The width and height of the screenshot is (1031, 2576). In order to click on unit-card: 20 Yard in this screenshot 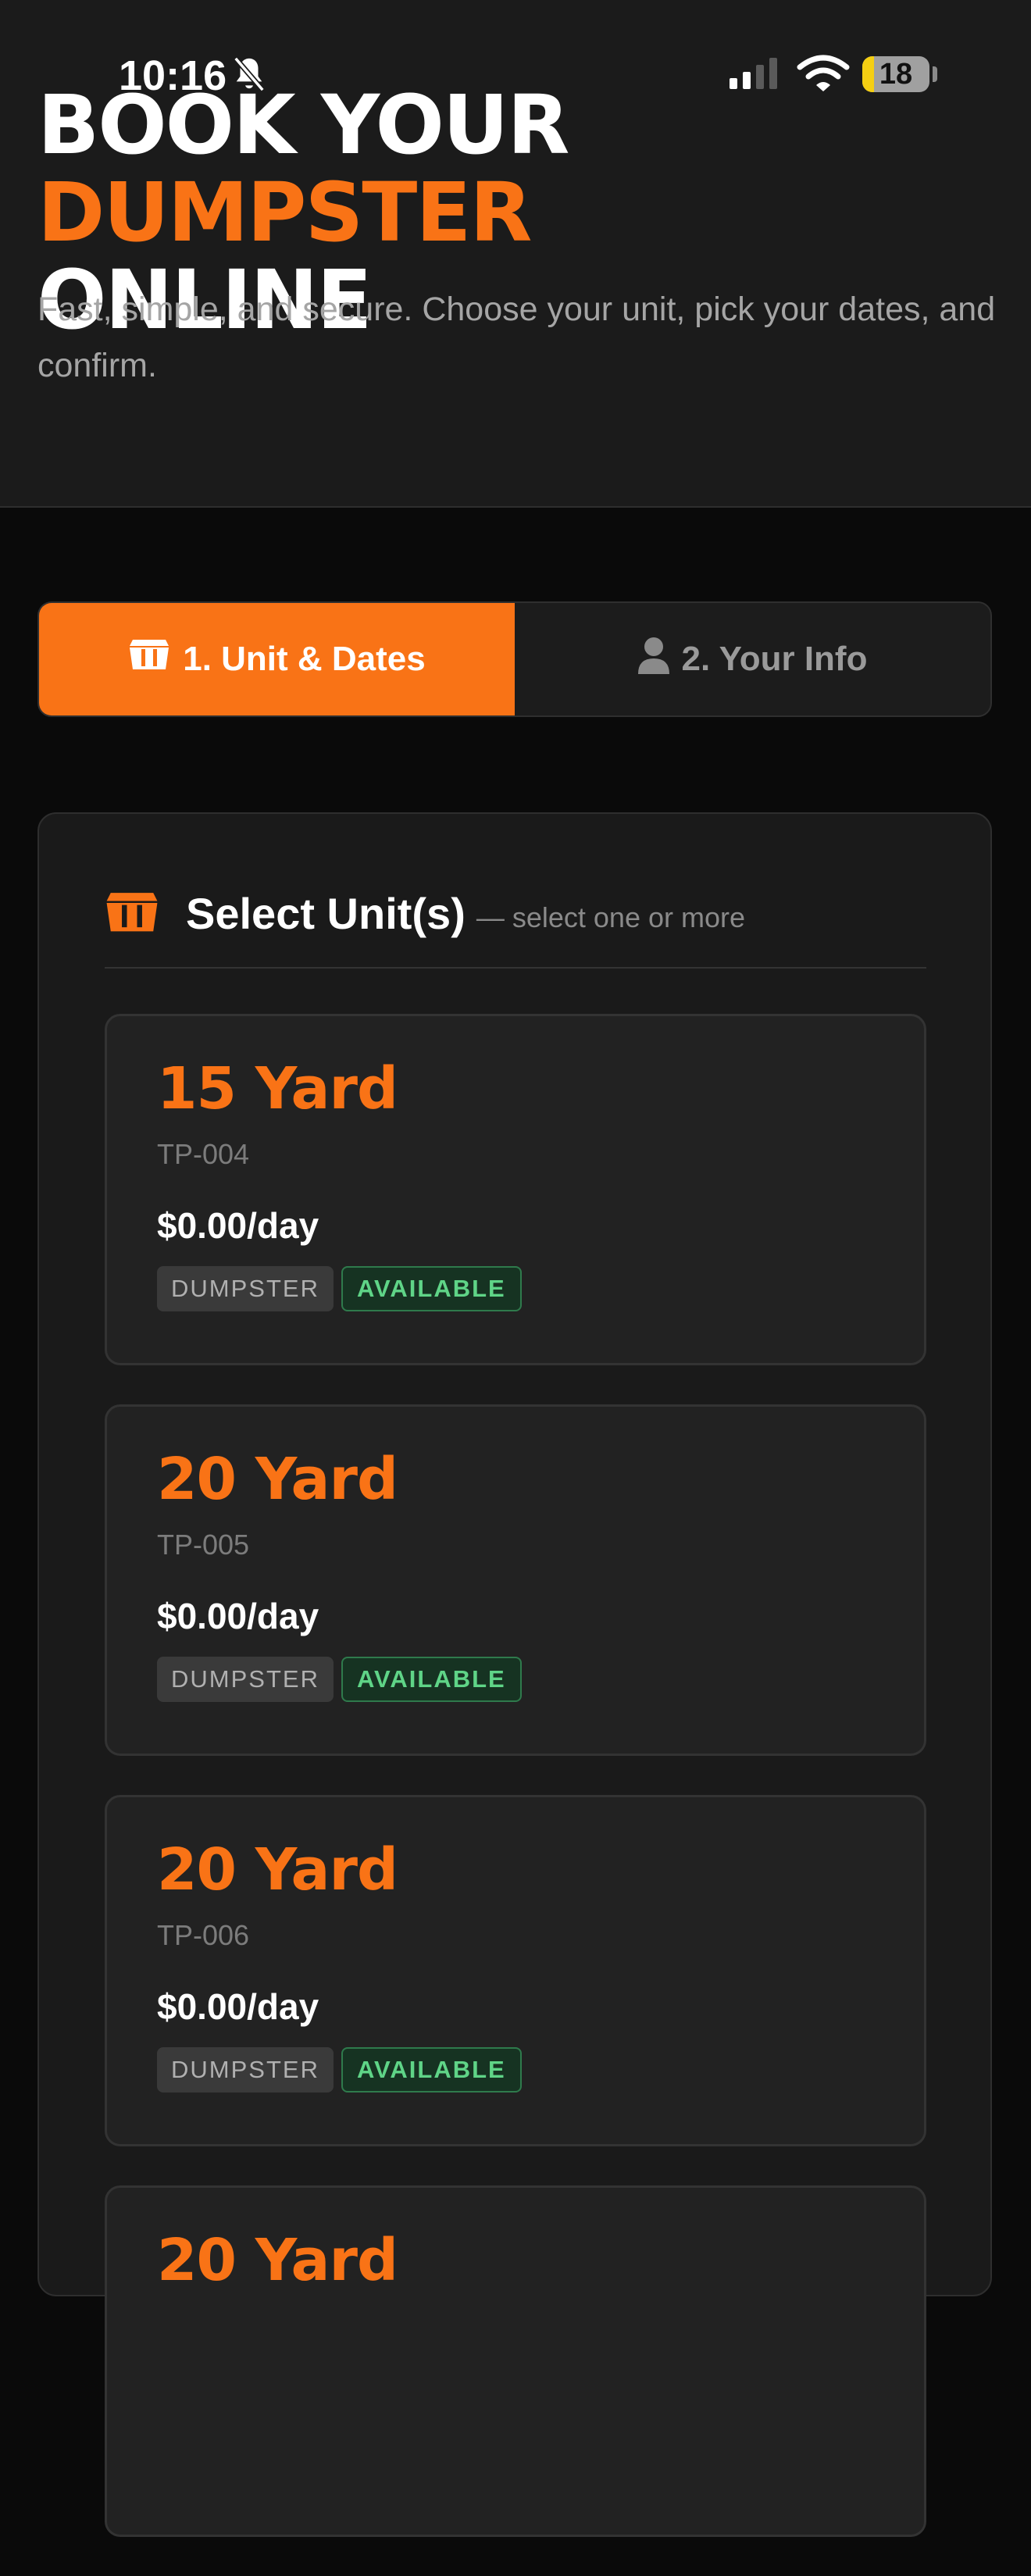, I will do `click(515, 2361)`.